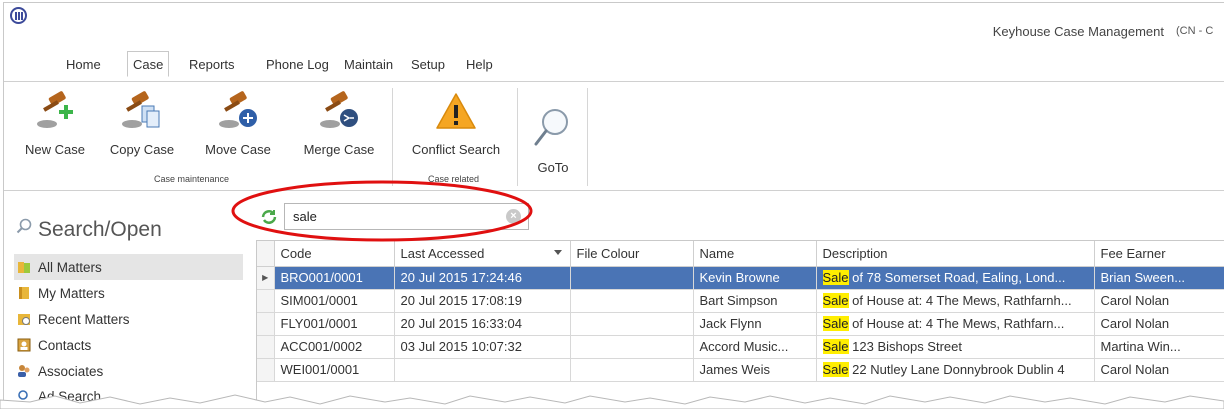  What do you see at coordinates (406, 216) in the screenshot?
I see `filter-input` at bounding box center [406, 216].